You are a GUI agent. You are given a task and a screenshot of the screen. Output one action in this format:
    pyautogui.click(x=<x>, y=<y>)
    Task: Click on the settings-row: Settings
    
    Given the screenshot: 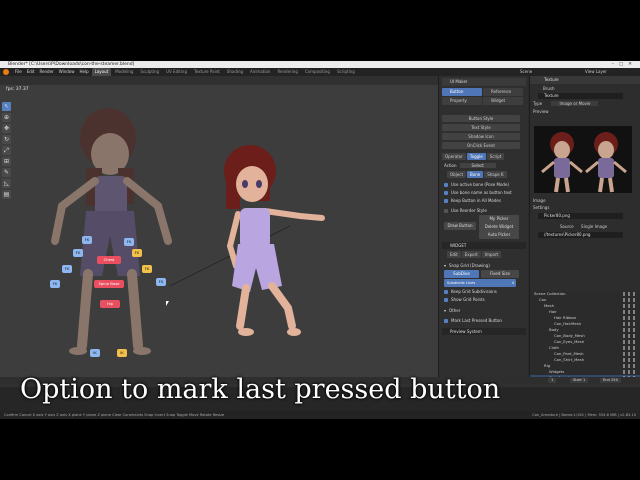 What is the action you would take?
    pyautogui.click(x=583, y=208)
    